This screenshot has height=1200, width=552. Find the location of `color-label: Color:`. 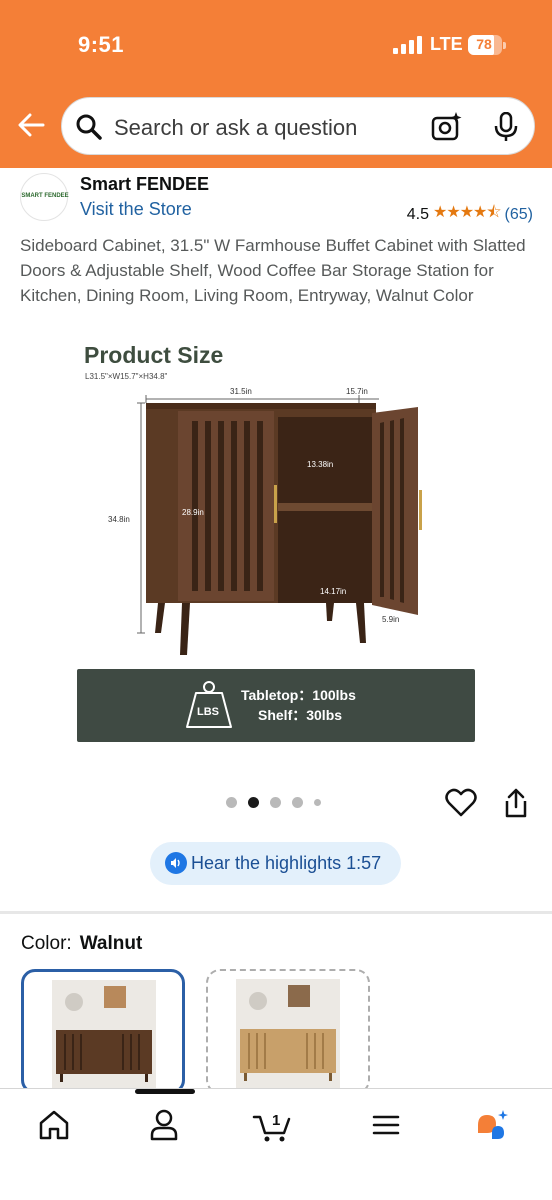

color-label: Color: is located at coordinates (46, 943).